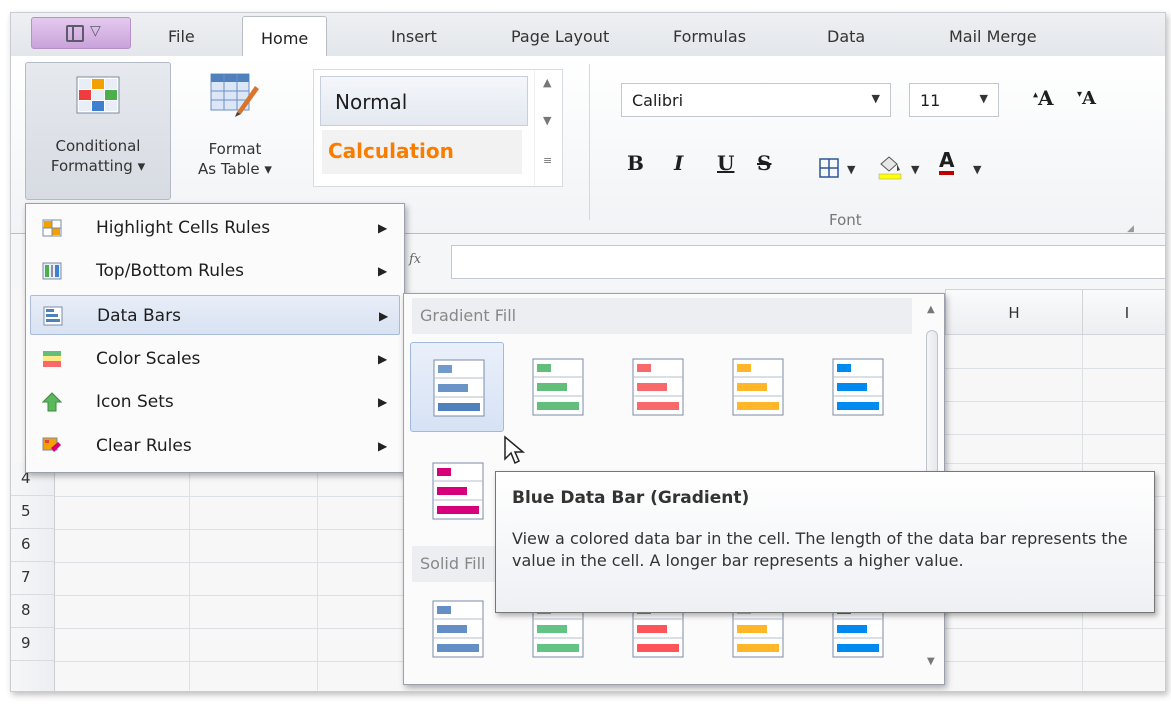 The height and width of the screenshot is (708, 1171). I want to click on blue-data-bar-solid, so click(457, 629).